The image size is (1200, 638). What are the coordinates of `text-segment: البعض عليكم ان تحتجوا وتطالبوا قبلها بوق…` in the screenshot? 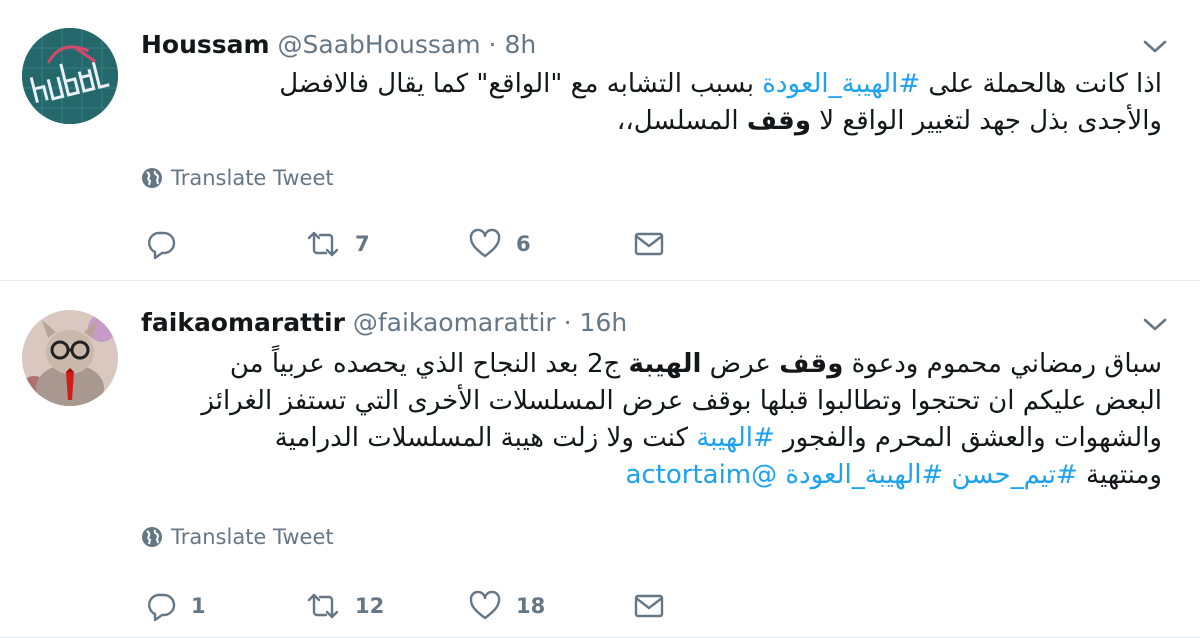 It's located at (681, 401).